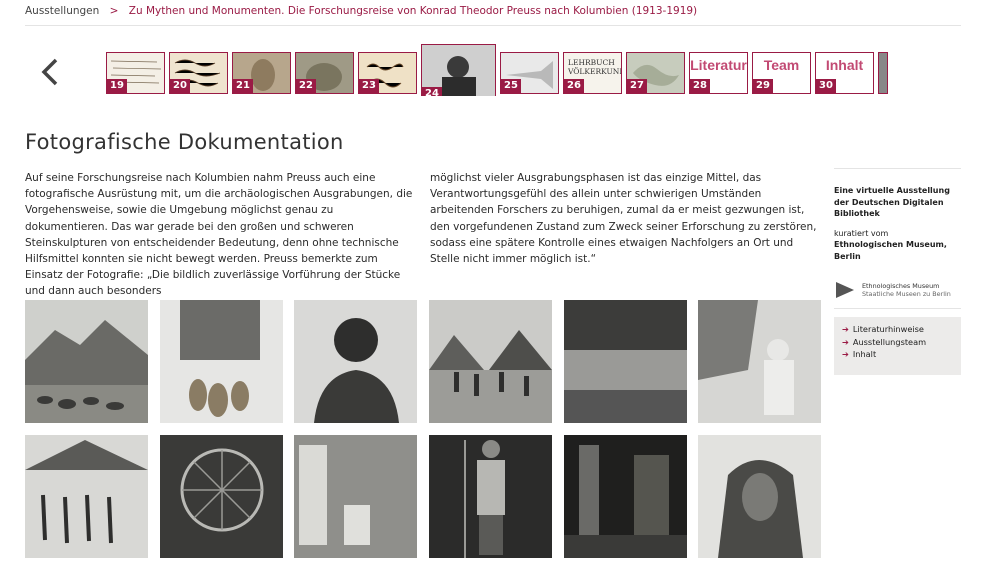 Image resolution: width=985 pixels, height=572 pixels. I want to click on photo-masked-figure, so click(759, 496).